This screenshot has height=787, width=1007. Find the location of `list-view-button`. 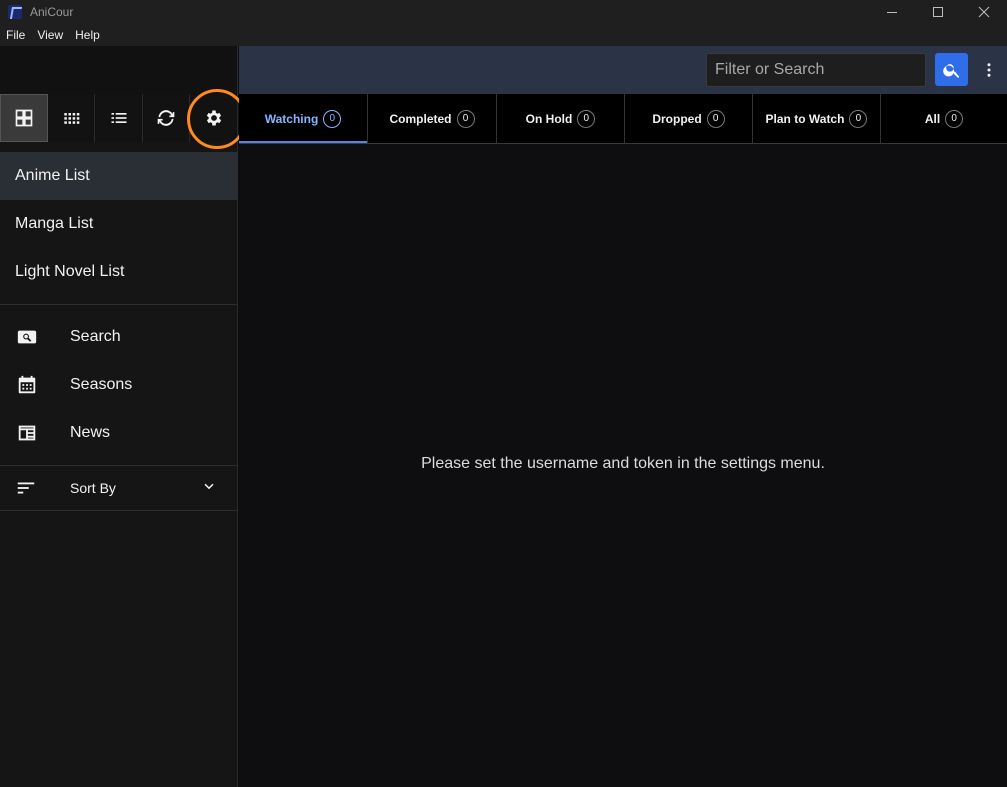

list-view-button is located at coordinates (119, 118).